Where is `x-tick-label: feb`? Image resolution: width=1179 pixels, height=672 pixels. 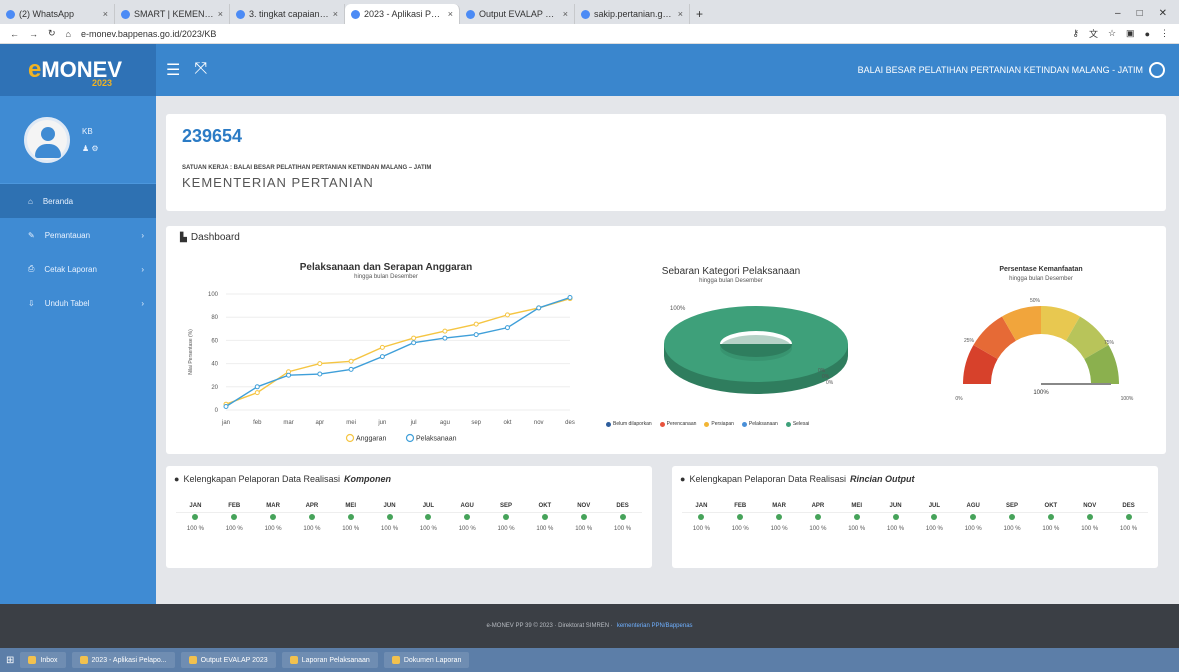 x-tick-label: feb is located at coordinates (257, 423).